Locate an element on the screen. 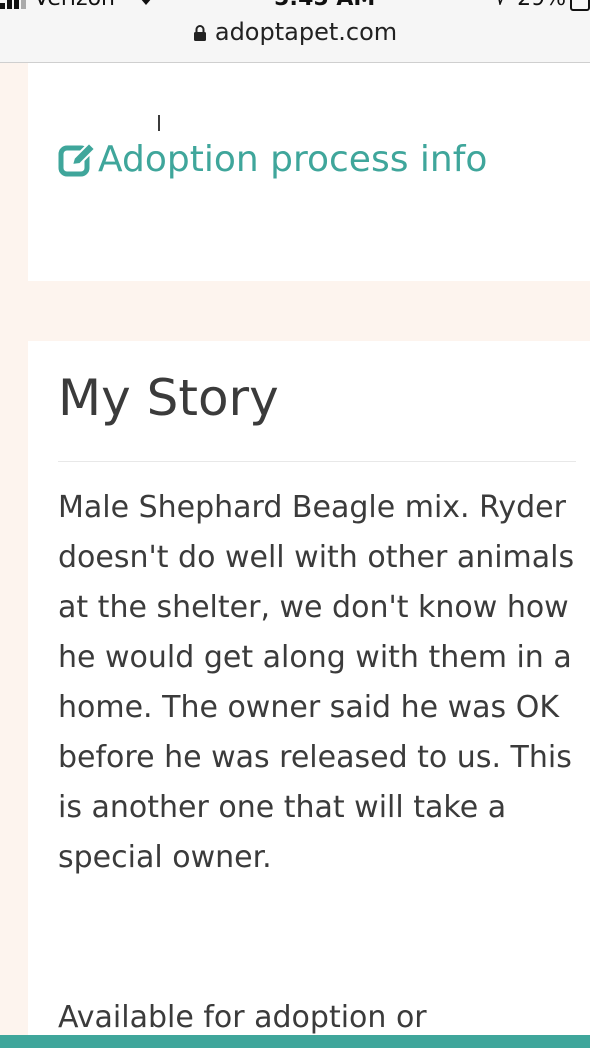 The width and height of the screenshot is (590, 1048). status-left: Verizon is located at coordinates (77, 5).